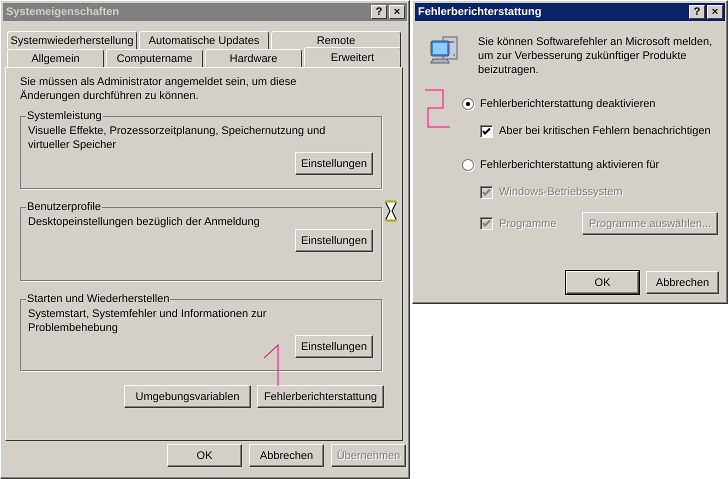  I want to click on group-title: Systemleistung, so click(64, 116).